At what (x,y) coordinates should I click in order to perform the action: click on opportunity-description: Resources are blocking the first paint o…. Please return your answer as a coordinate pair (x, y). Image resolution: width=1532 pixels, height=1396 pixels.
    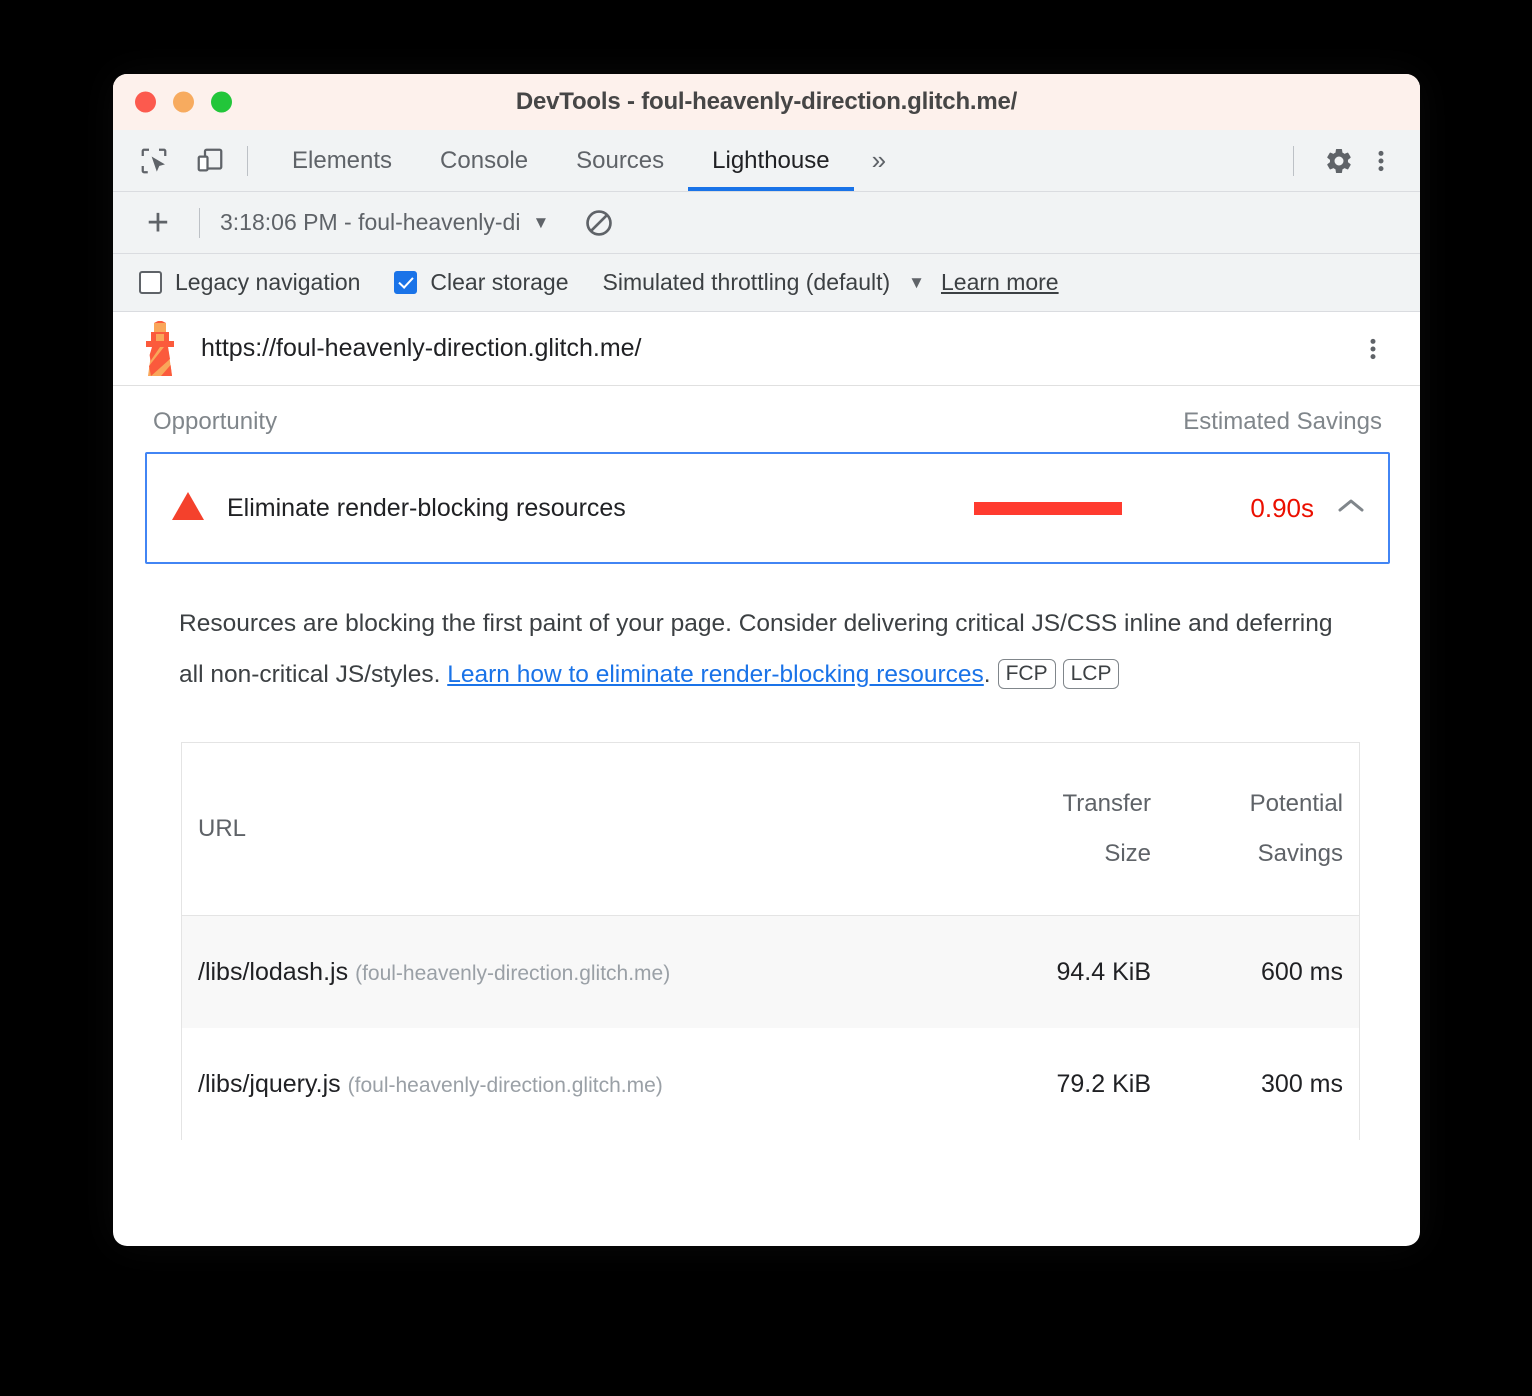
    Looking at the image, I should click on (768, 649).